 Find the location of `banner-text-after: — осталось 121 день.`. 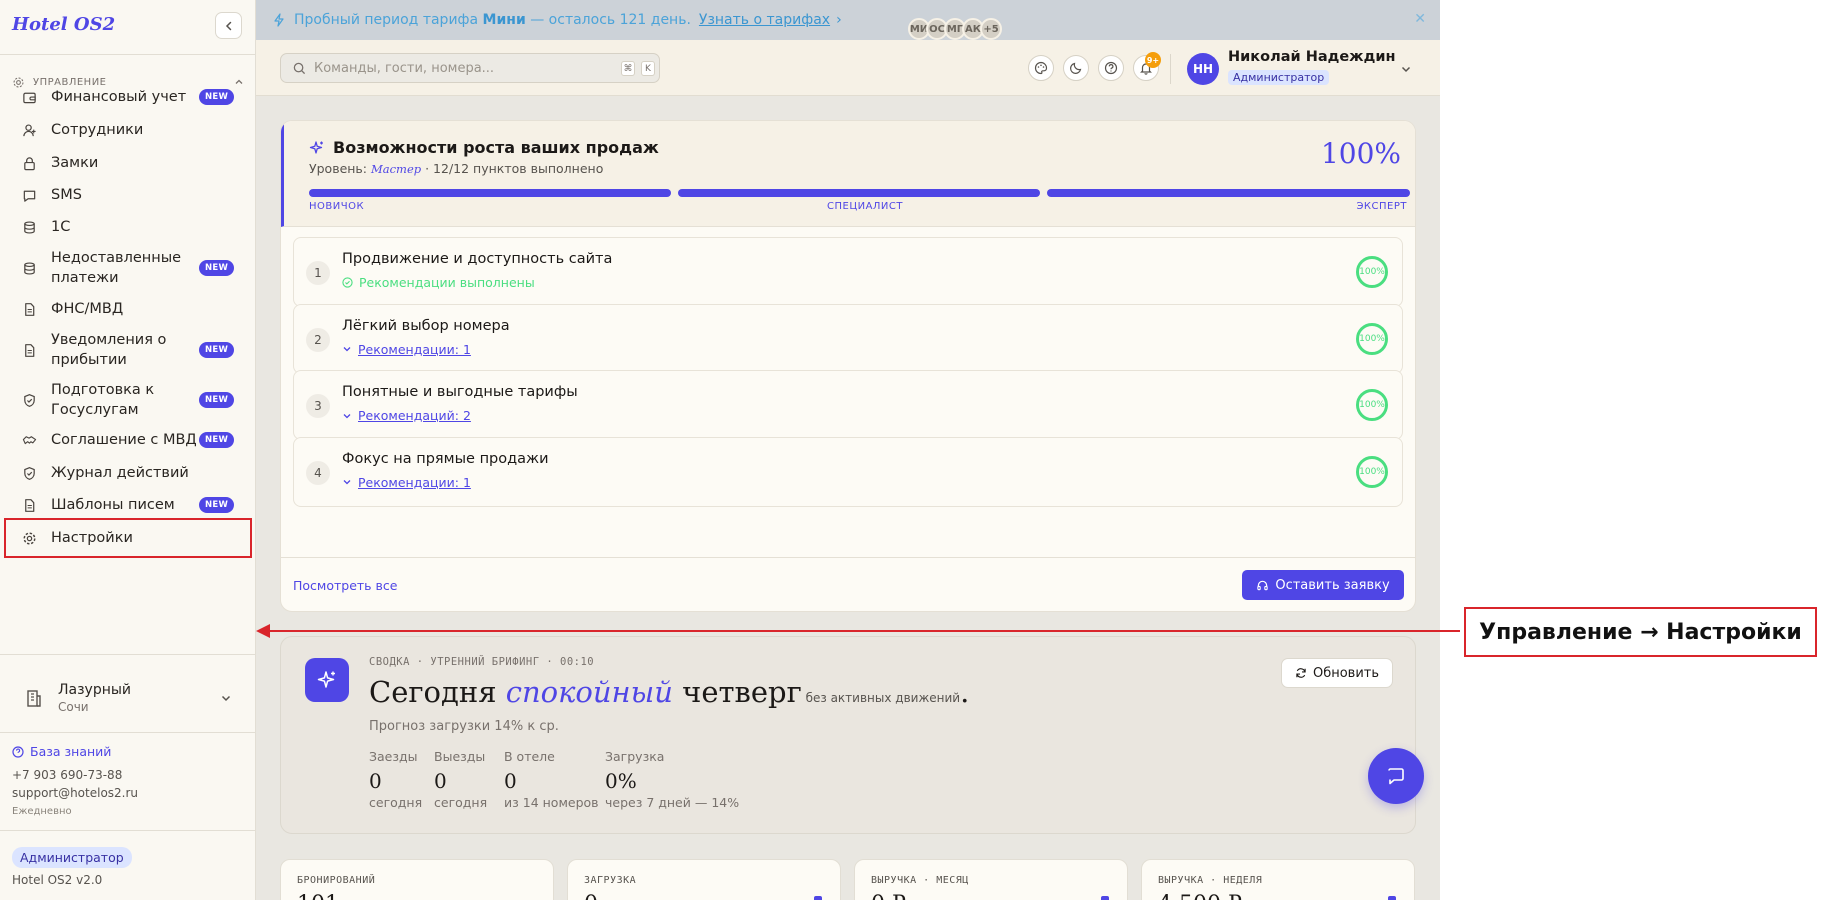

banner-text-after: — осталось 121 день. is located at coordinates (608, 20).